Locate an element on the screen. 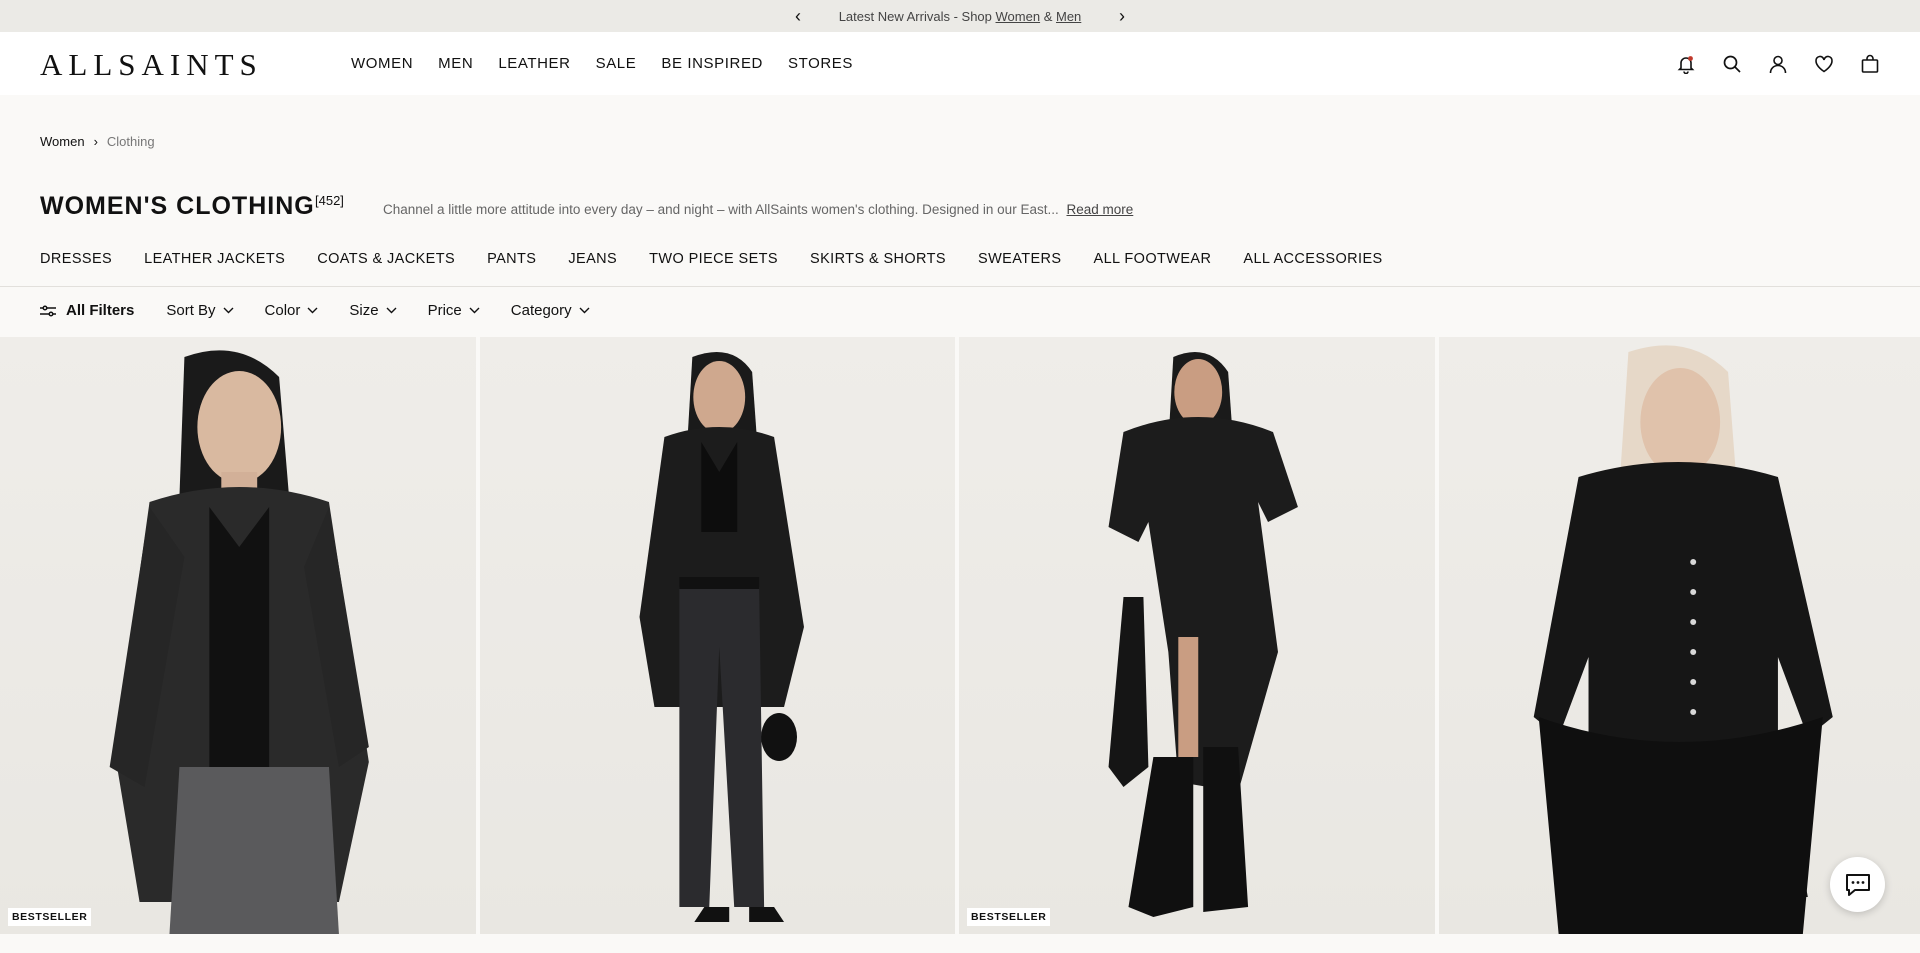 The height and width of the screenshot is (953, 1920). account-icon is located at coordinates (1778, 64).